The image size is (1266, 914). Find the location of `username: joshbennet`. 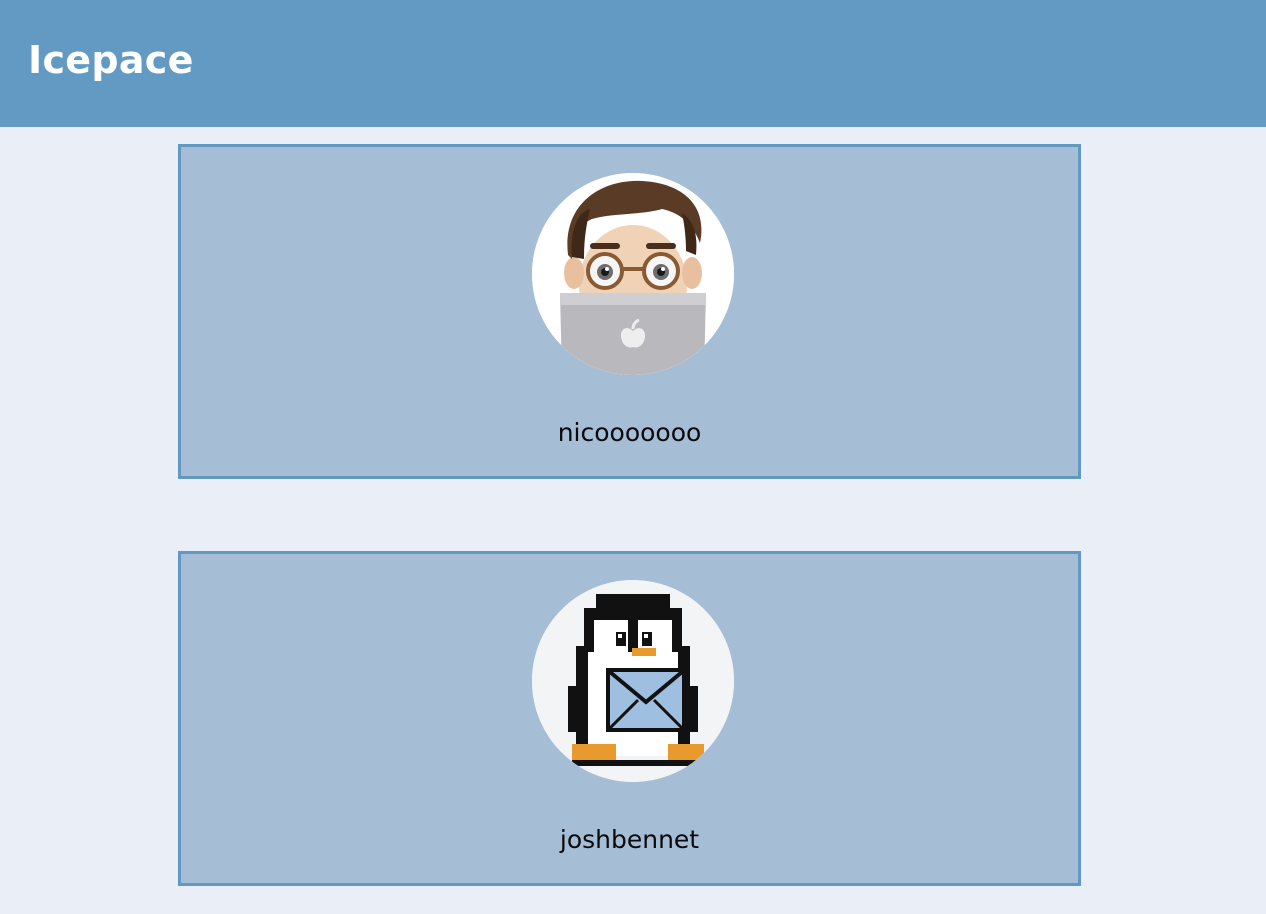

username: joshbennet is located at coordinates (629, 839).